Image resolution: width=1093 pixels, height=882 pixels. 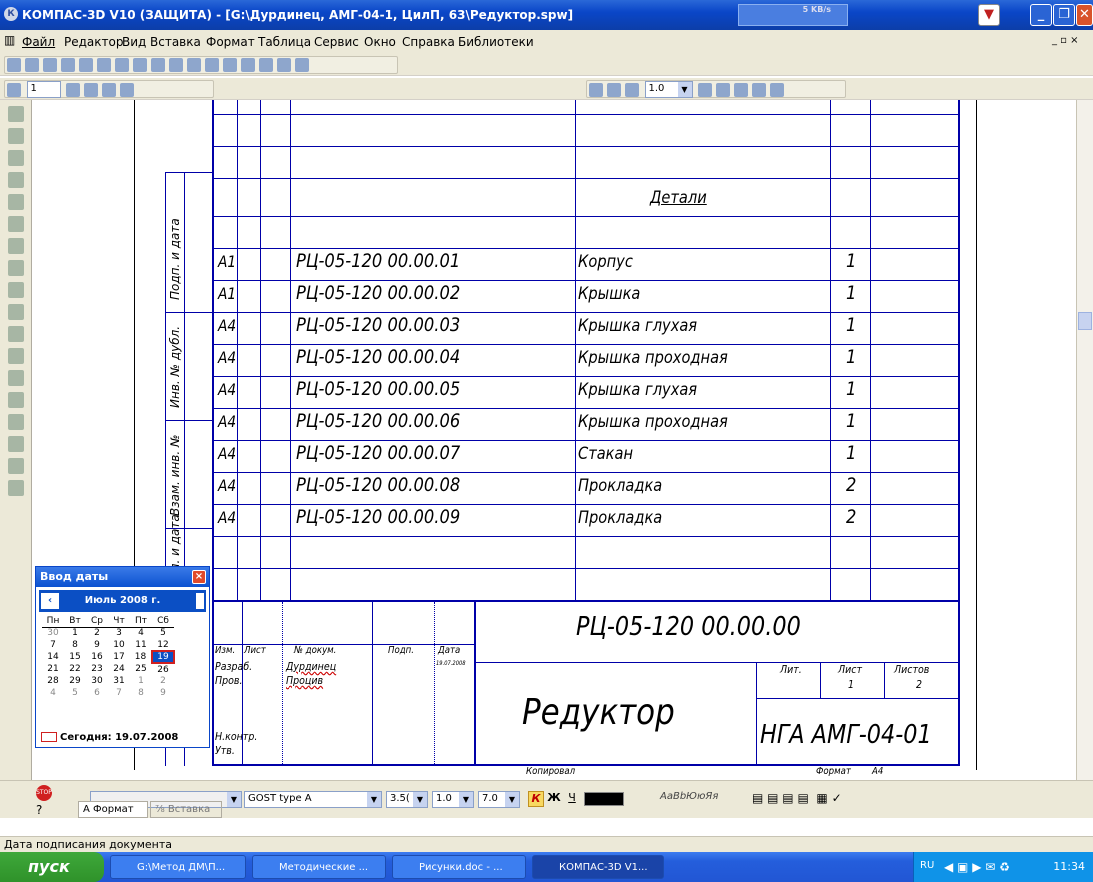 I want to click on italic-button: К, so click(x=536, y=799).